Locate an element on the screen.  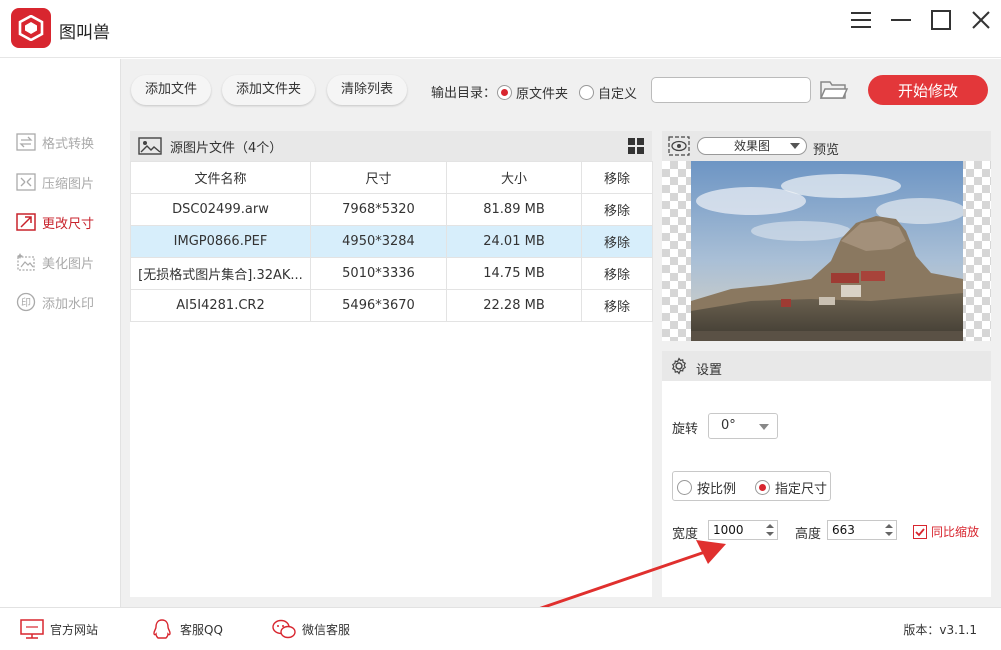
minimize-icon is located at coordinates (901, 20).